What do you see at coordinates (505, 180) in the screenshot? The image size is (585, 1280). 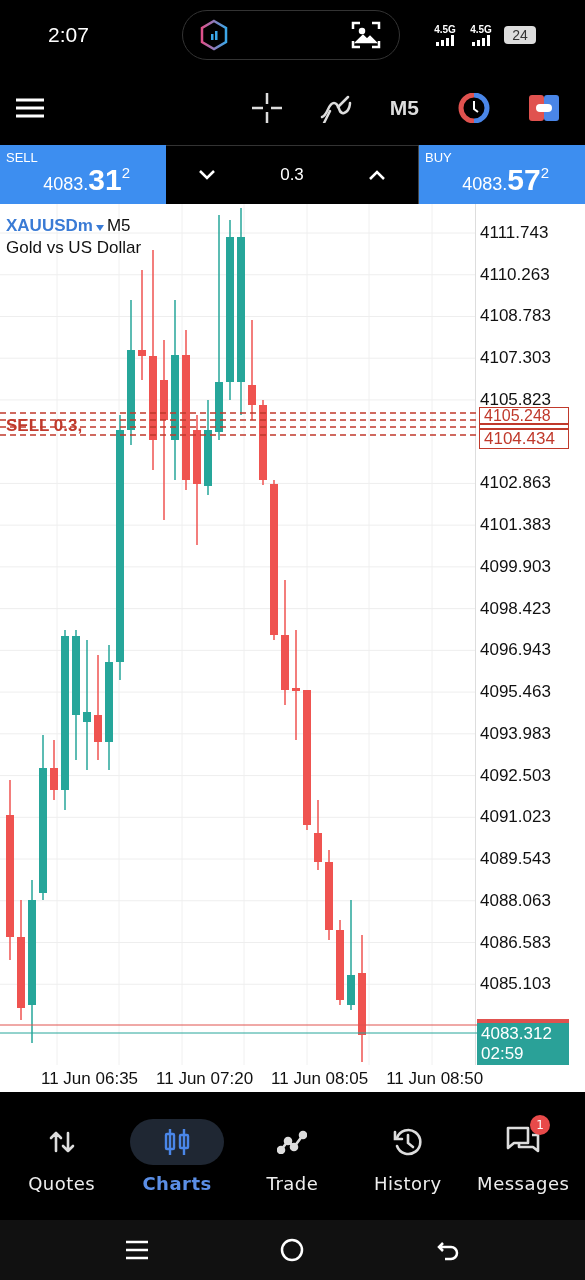 I see `quote-price: 4083.57$^{2}$` at bounding box center [505, 180].